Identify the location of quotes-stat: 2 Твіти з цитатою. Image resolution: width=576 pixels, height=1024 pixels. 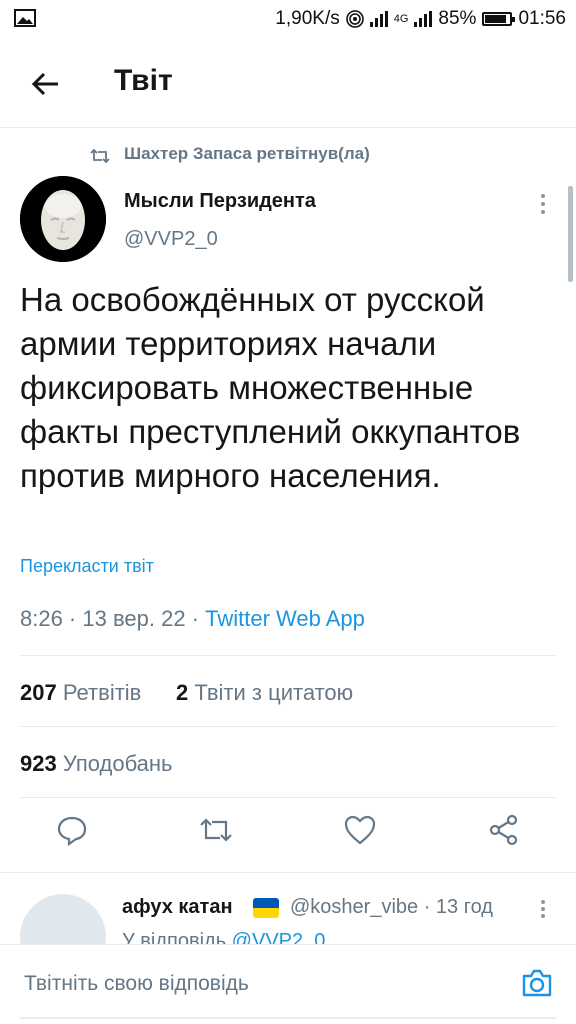
(264, 693).